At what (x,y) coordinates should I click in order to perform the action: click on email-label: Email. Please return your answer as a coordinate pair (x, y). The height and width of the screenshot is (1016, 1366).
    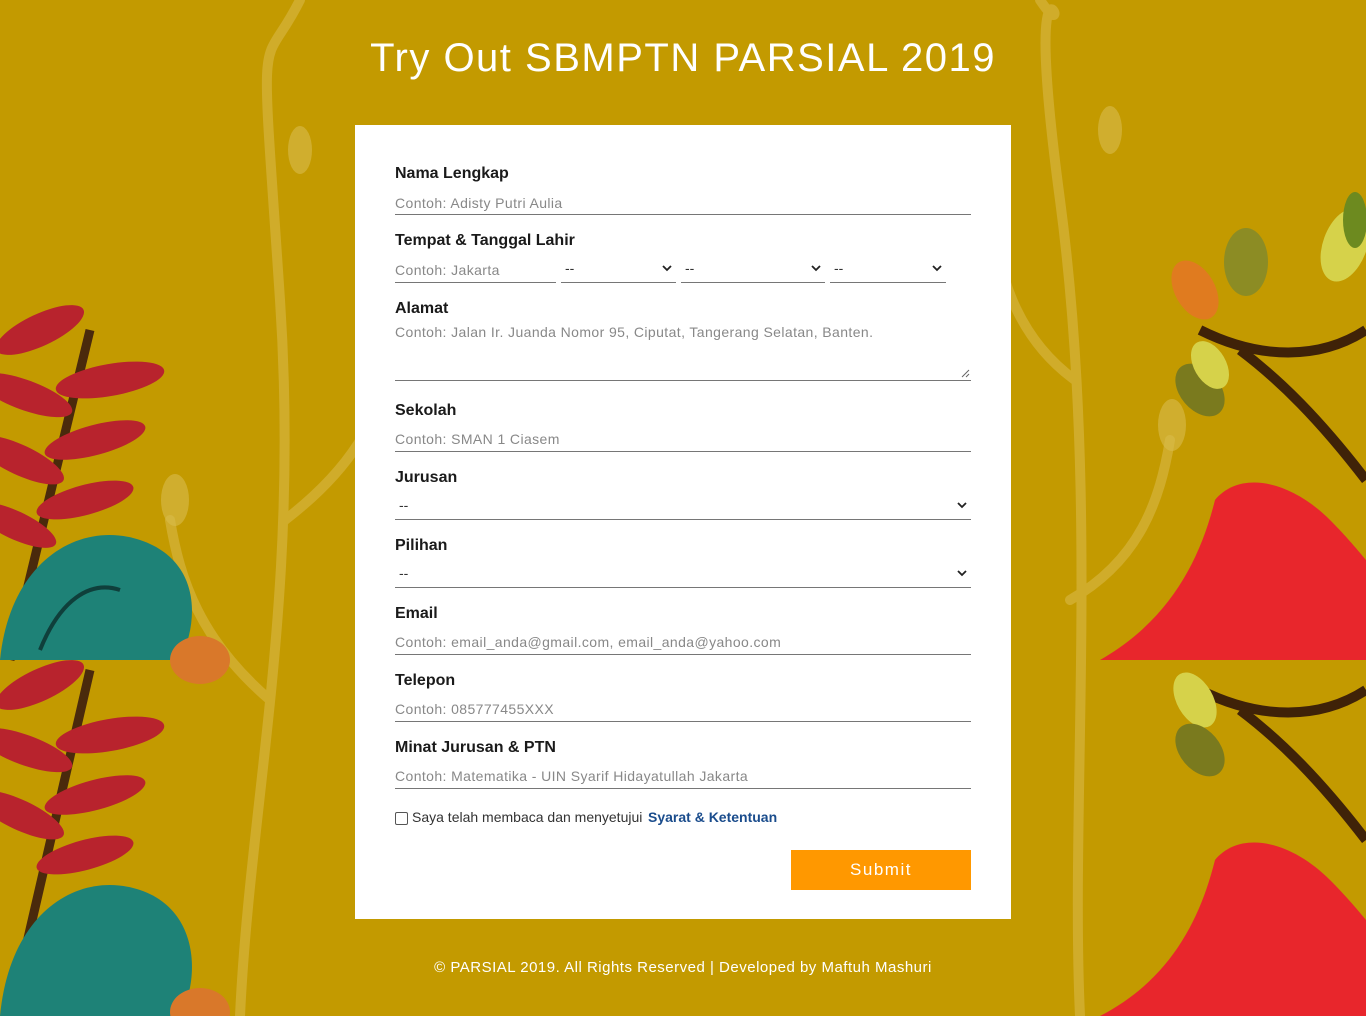
    Looking at the image, I should click on (416, 613).